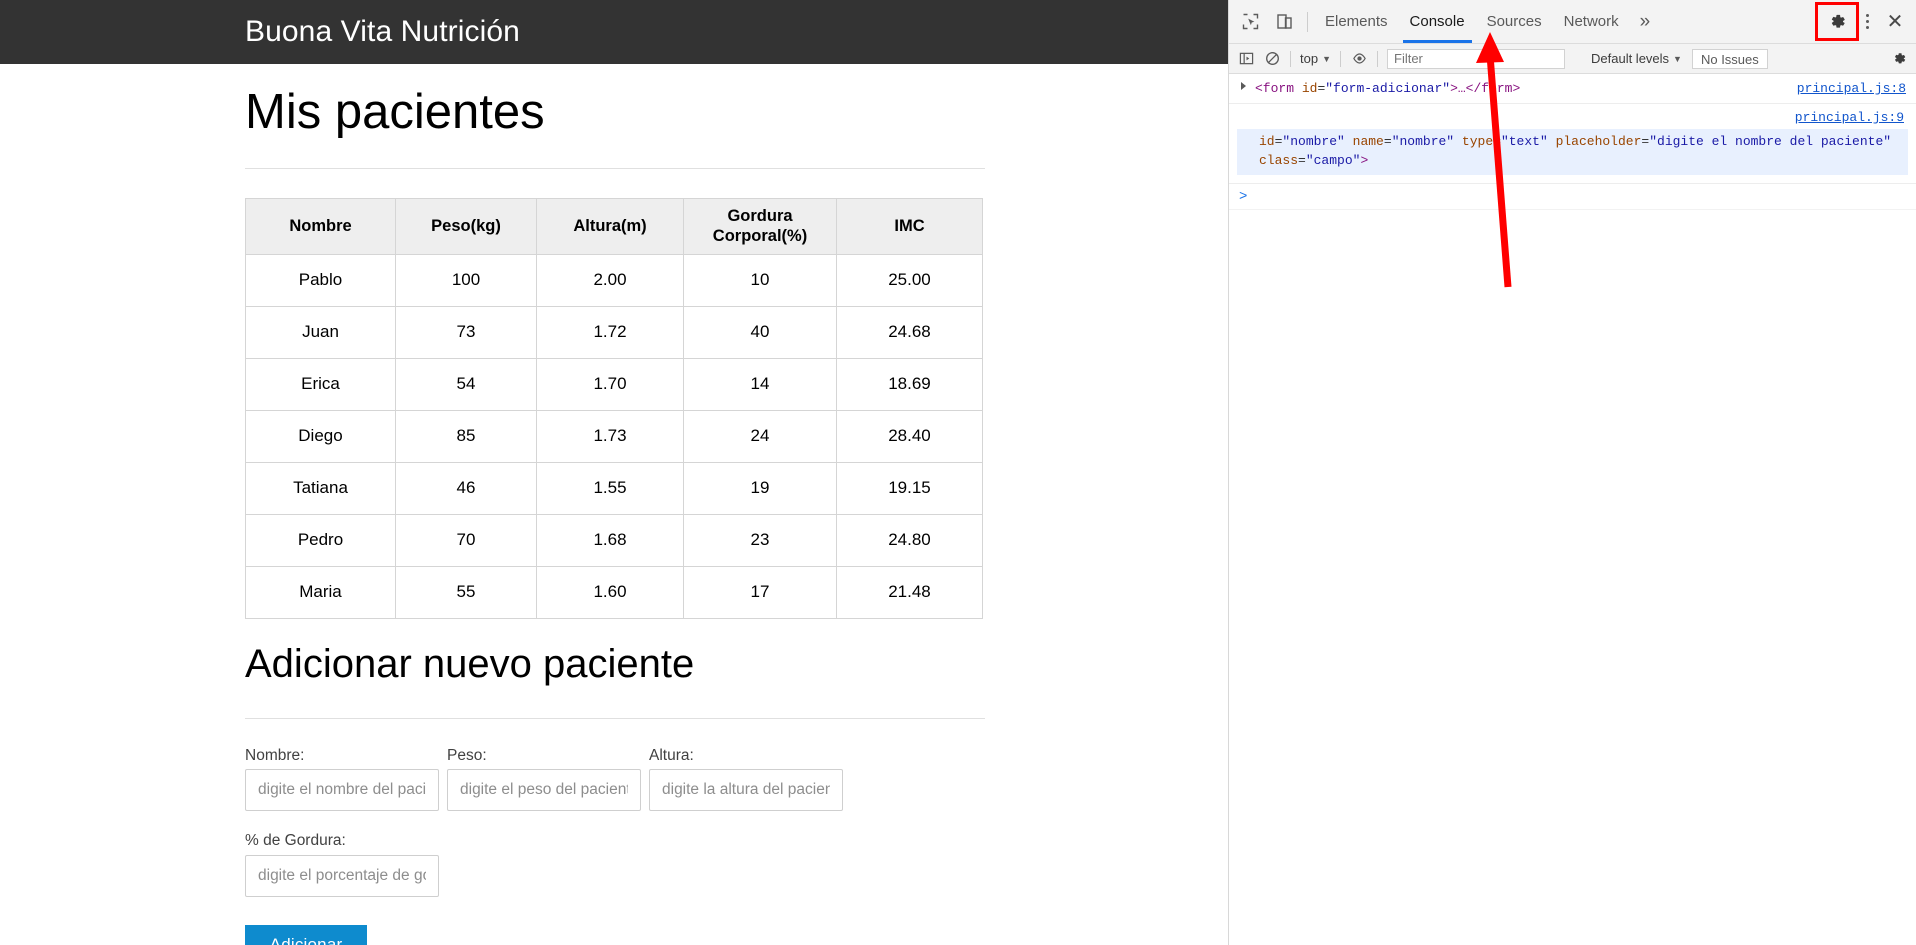 The height and width of the screenshot is (945, 1916). What do you see at coordinates (320, 384) in the screenshot?
I see `cell-nombre: Erica` at bounding box center [320, 384].